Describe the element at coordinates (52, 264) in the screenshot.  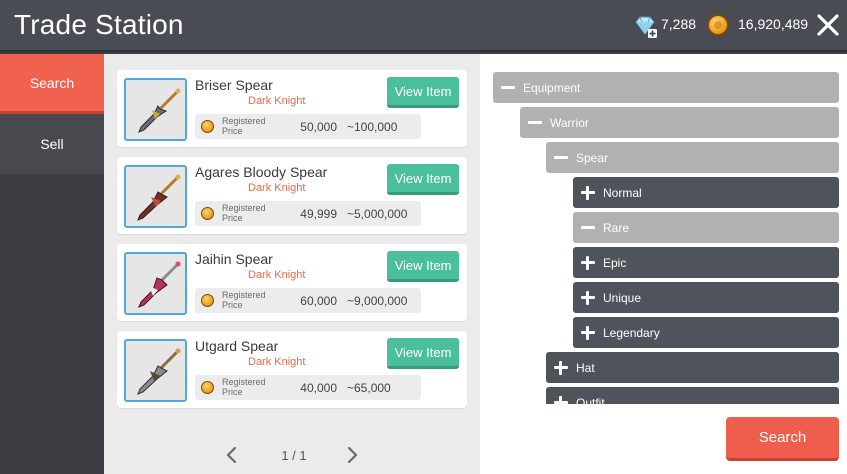
I see `sidebar: Search Sell` at that location.